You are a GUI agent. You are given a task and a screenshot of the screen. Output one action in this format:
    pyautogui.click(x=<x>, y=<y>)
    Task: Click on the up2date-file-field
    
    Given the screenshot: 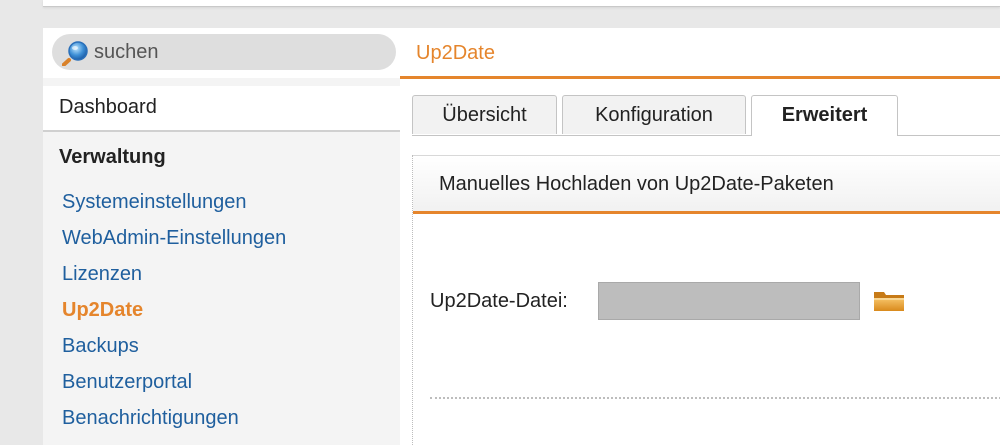 What is the action you would take?
    pyautogui.click(x=729, y=301)
    